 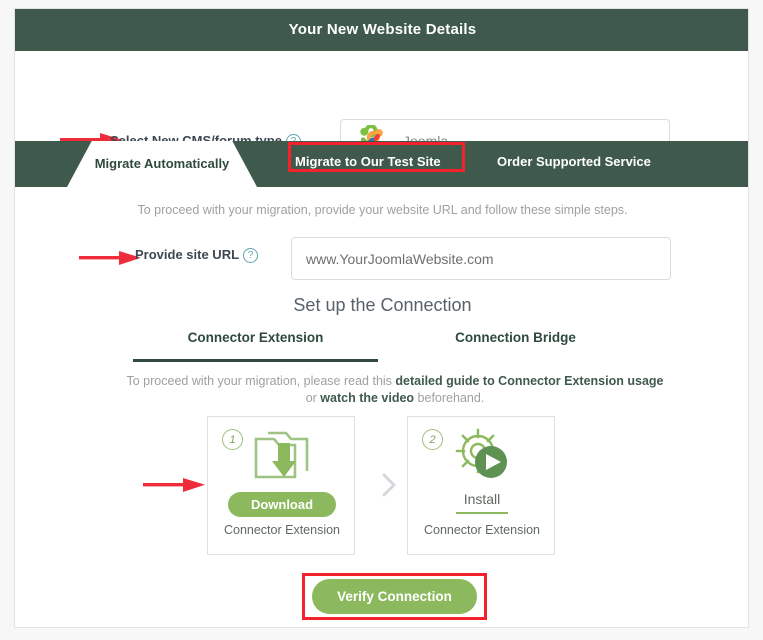 What do you see at coordinates (481, 485) in the screenshot?
I see `step-card-install: 2 Install Connector Extension` at bounding box center [481, 485].